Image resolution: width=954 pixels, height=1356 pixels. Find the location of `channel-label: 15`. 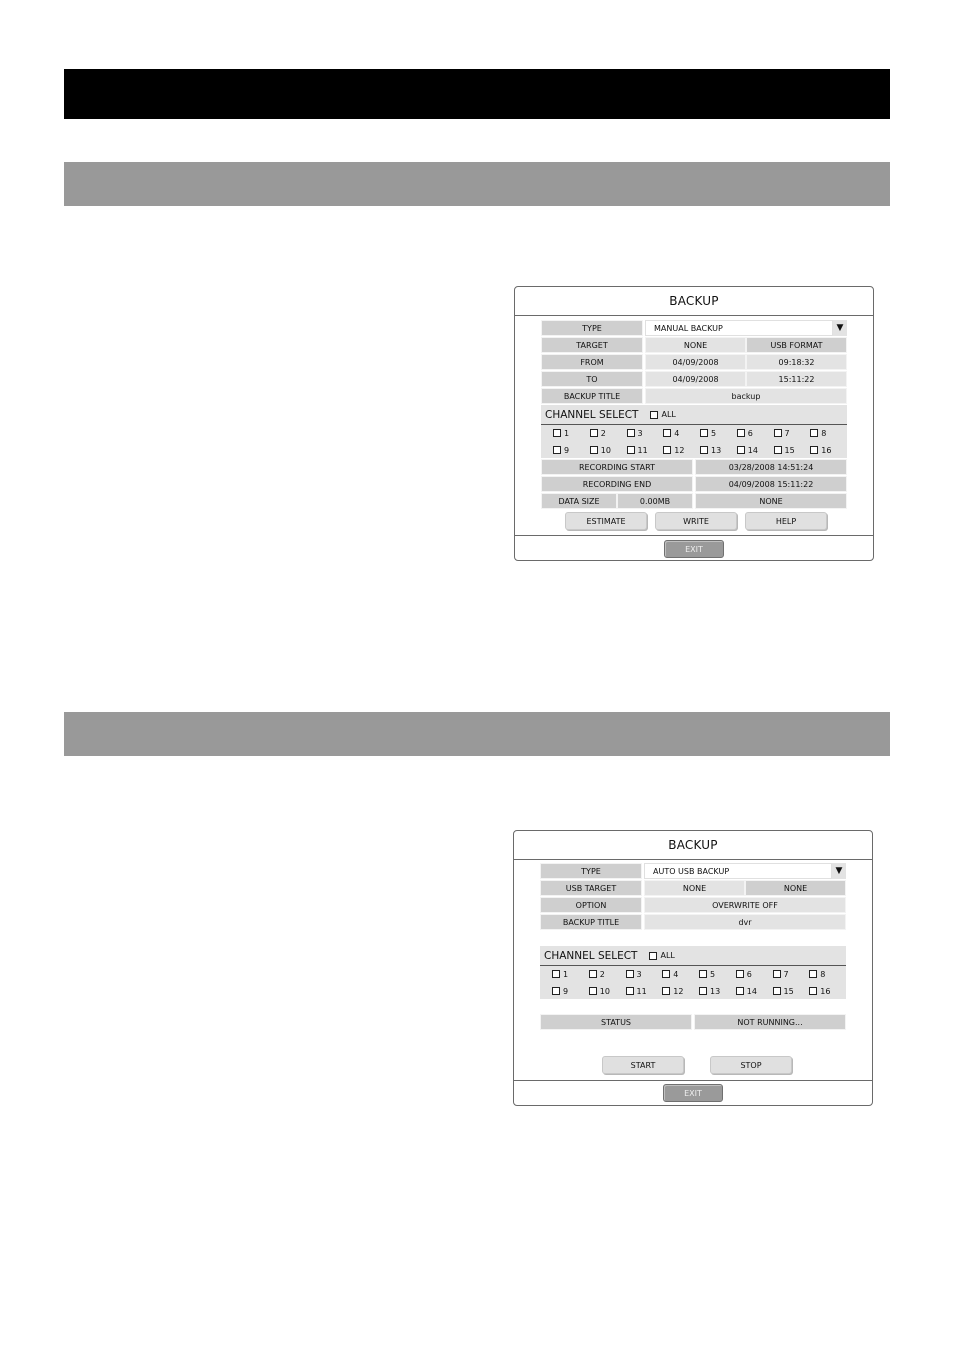

channel-label: 15 is located at coordinates (788, 991).